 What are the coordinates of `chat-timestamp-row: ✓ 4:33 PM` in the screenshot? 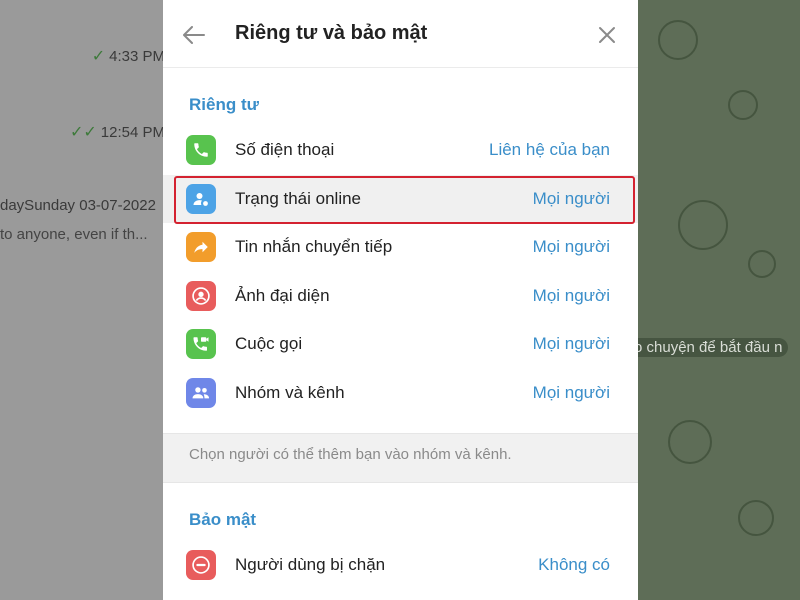 It's located at (127, 56).